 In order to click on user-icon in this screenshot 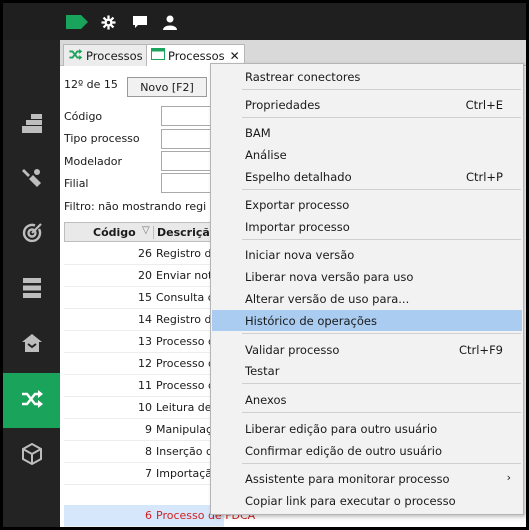, I will do `click(170, 22)`.